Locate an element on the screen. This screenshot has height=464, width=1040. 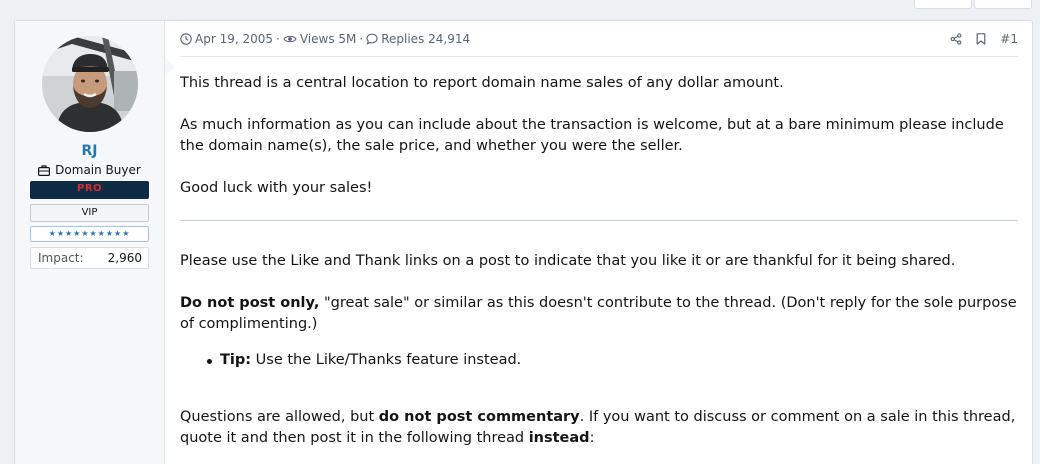
top-tab-right is located at coordinates (1003, 4).